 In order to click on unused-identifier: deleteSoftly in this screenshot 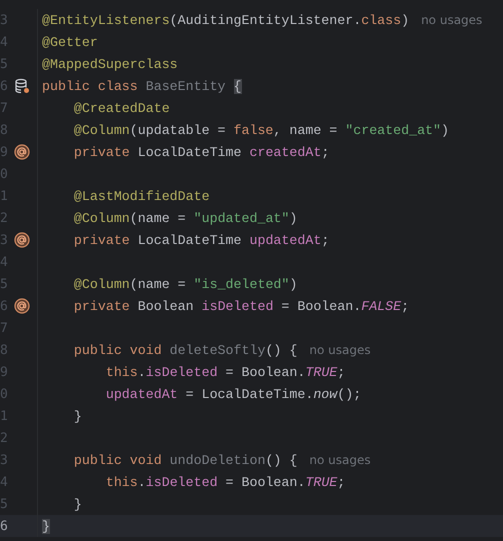, I will do `click(218, 350)`.